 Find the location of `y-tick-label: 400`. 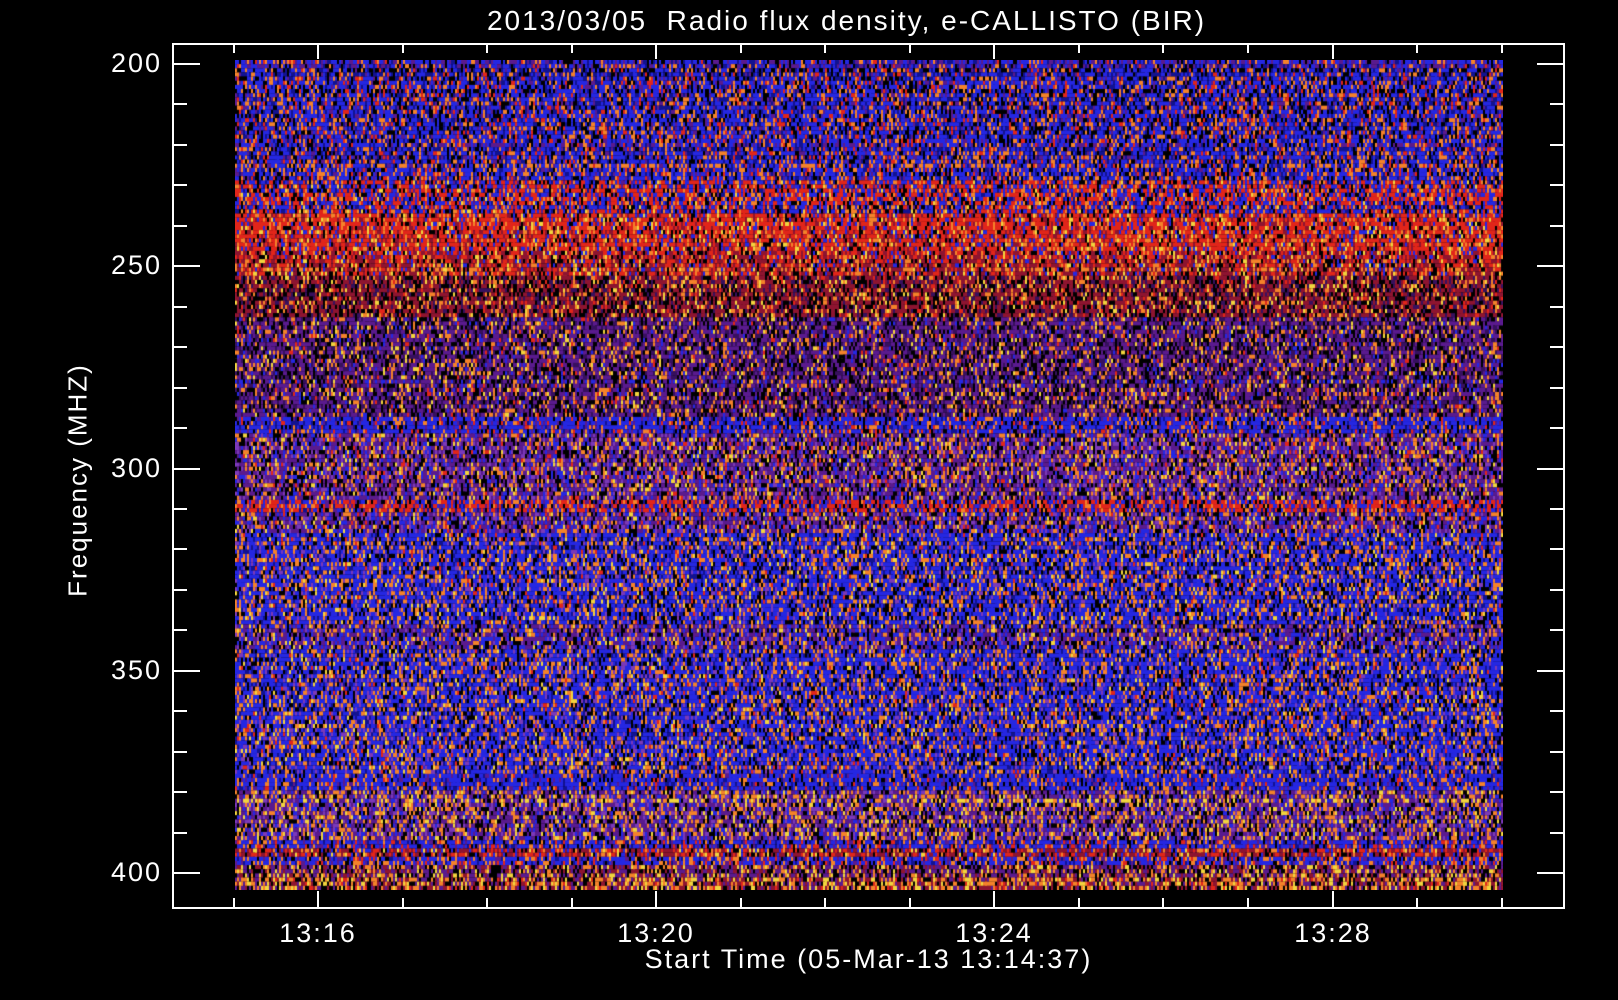

y-tick-label: 400 is located at coordinates (136, 872).